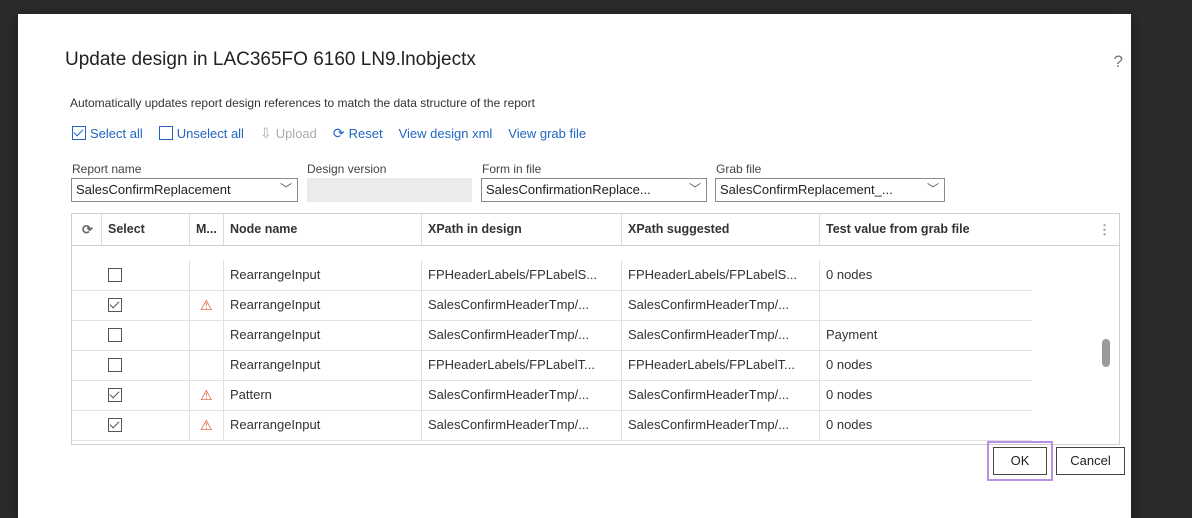 This screenshot has height=518, width=1192. I want to click on help-icon: ?, so click(1118, 62).